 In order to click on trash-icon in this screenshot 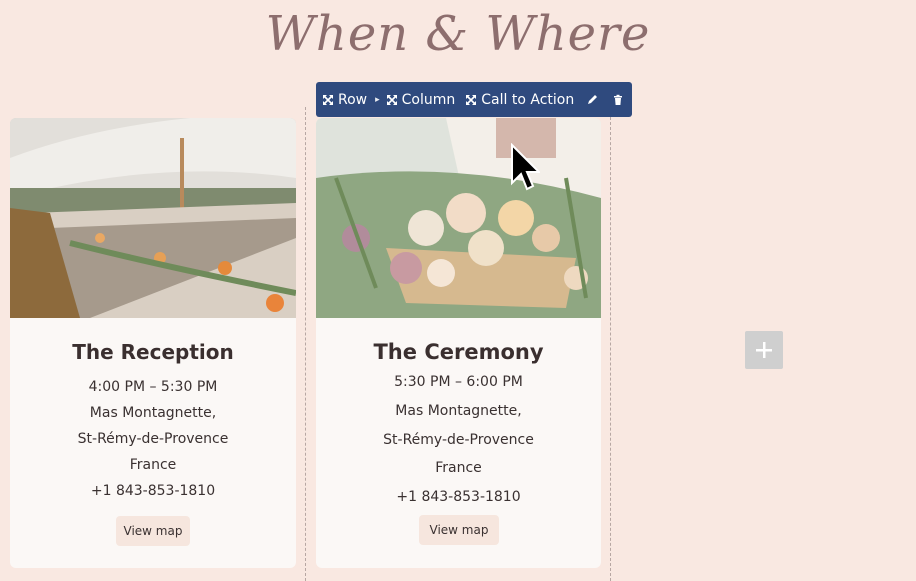, I will do `click(618, 100)`.